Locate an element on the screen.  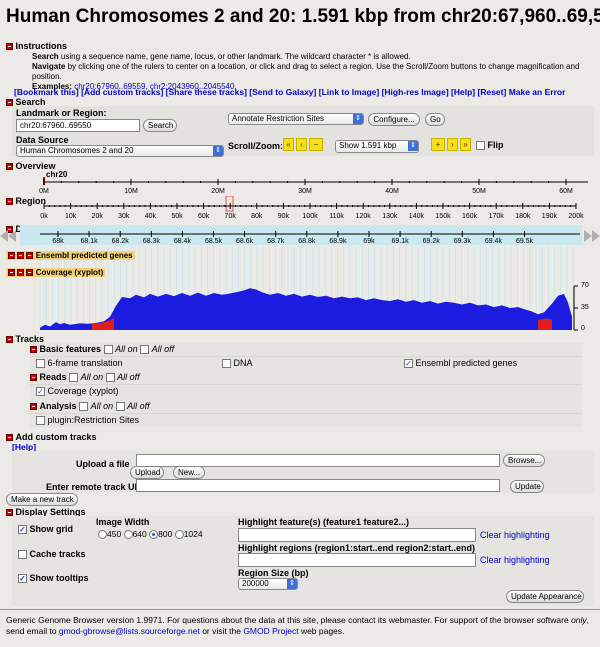
landmark-input: chr20:67960..69550 is located at coordinates (78, 125).